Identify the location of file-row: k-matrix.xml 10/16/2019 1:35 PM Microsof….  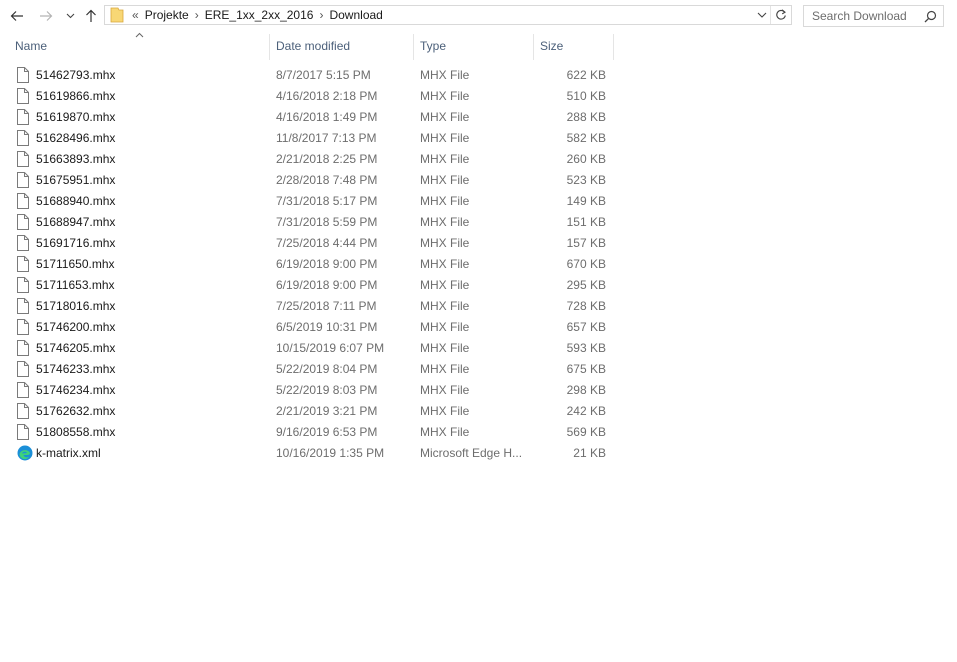
(478, 453).